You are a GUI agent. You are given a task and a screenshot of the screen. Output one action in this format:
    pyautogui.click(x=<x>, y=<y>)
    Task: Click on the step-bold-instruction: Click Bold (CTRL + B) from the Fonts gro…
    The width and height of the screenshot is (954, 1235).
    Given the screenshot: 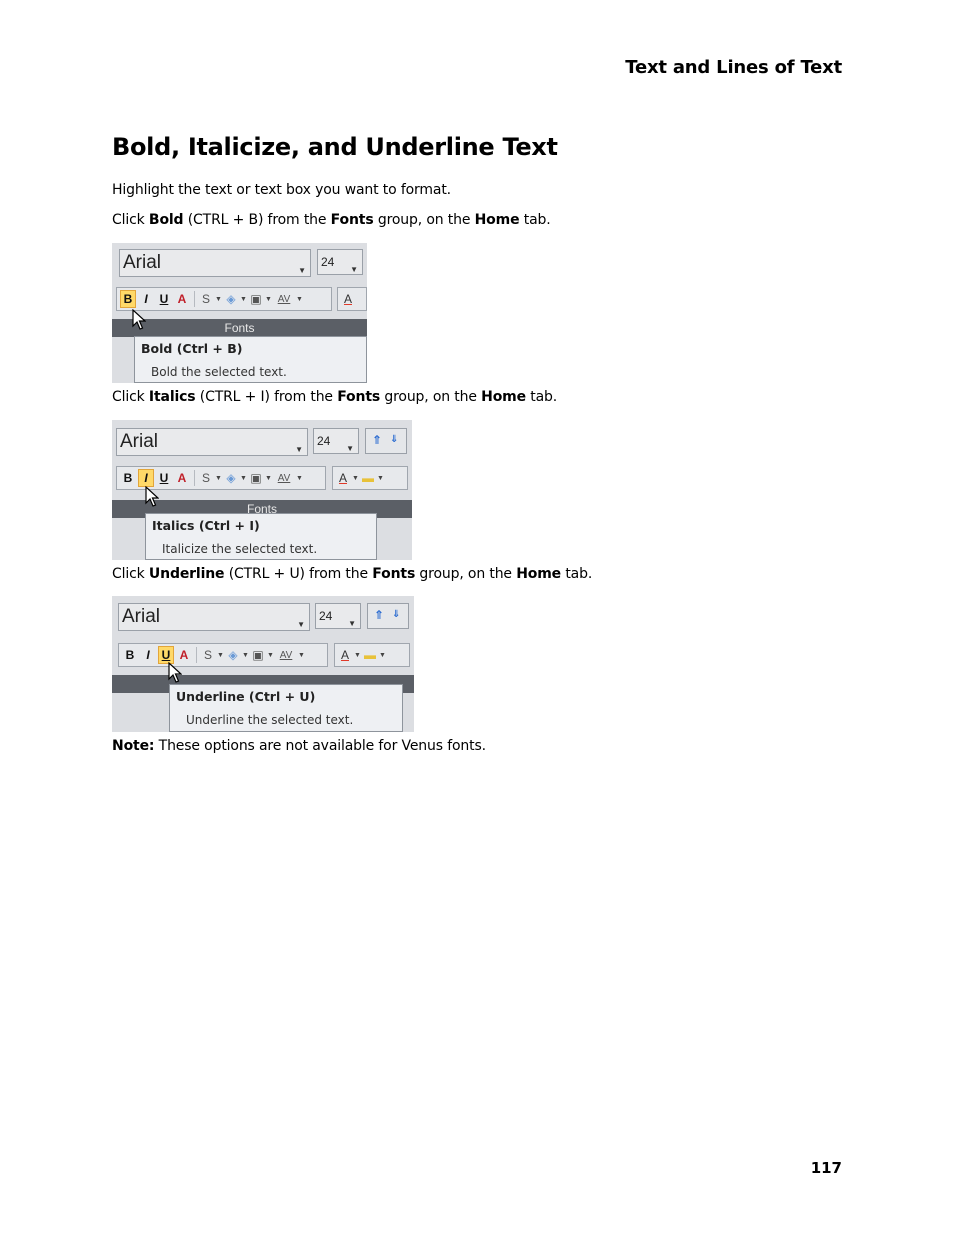 What is the action you would take?
    pyautogui.click(x=331, y=220)
    